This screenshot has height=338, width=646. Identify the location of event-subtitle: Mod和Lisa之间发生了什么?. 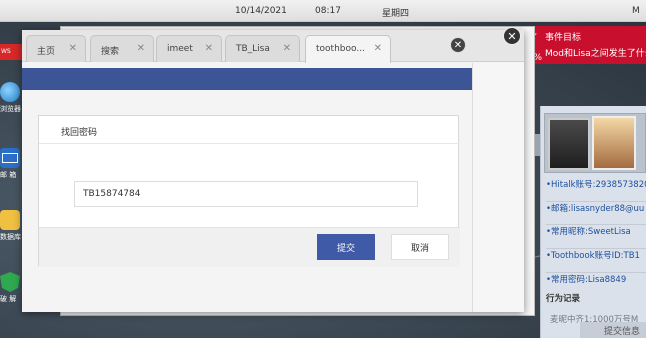
(595, 54).